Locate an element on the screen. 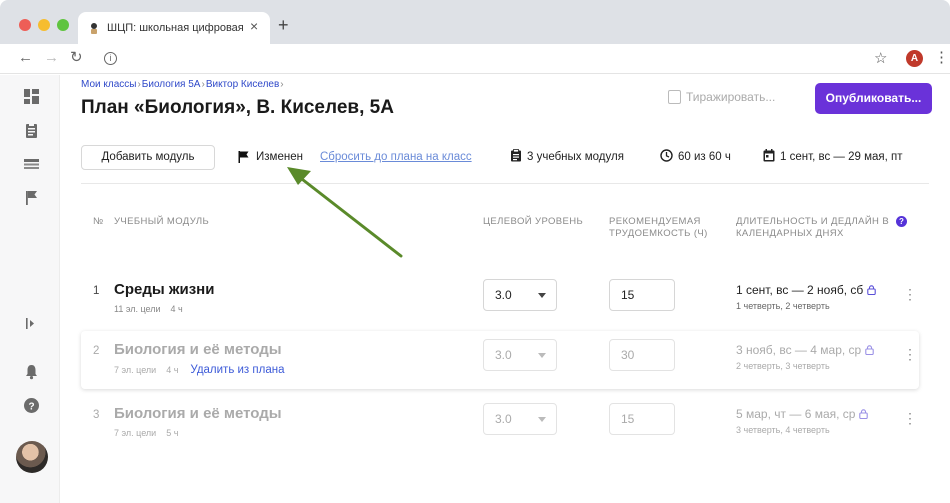 The height and width of the screenshot is (503, 950). breadcrumb-item-class: Биология 5А is located at coordinates (171, 84).